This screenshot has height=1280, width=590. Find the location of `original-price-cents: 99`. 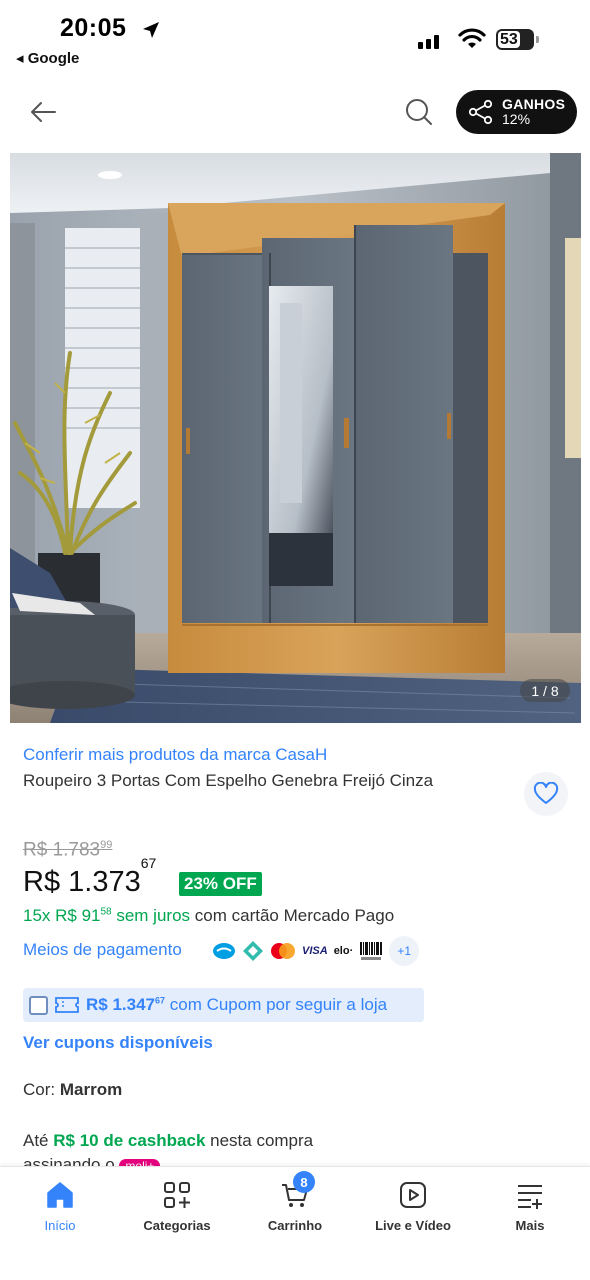

original-price-cents: 99 is located at coordinates (106, 845).